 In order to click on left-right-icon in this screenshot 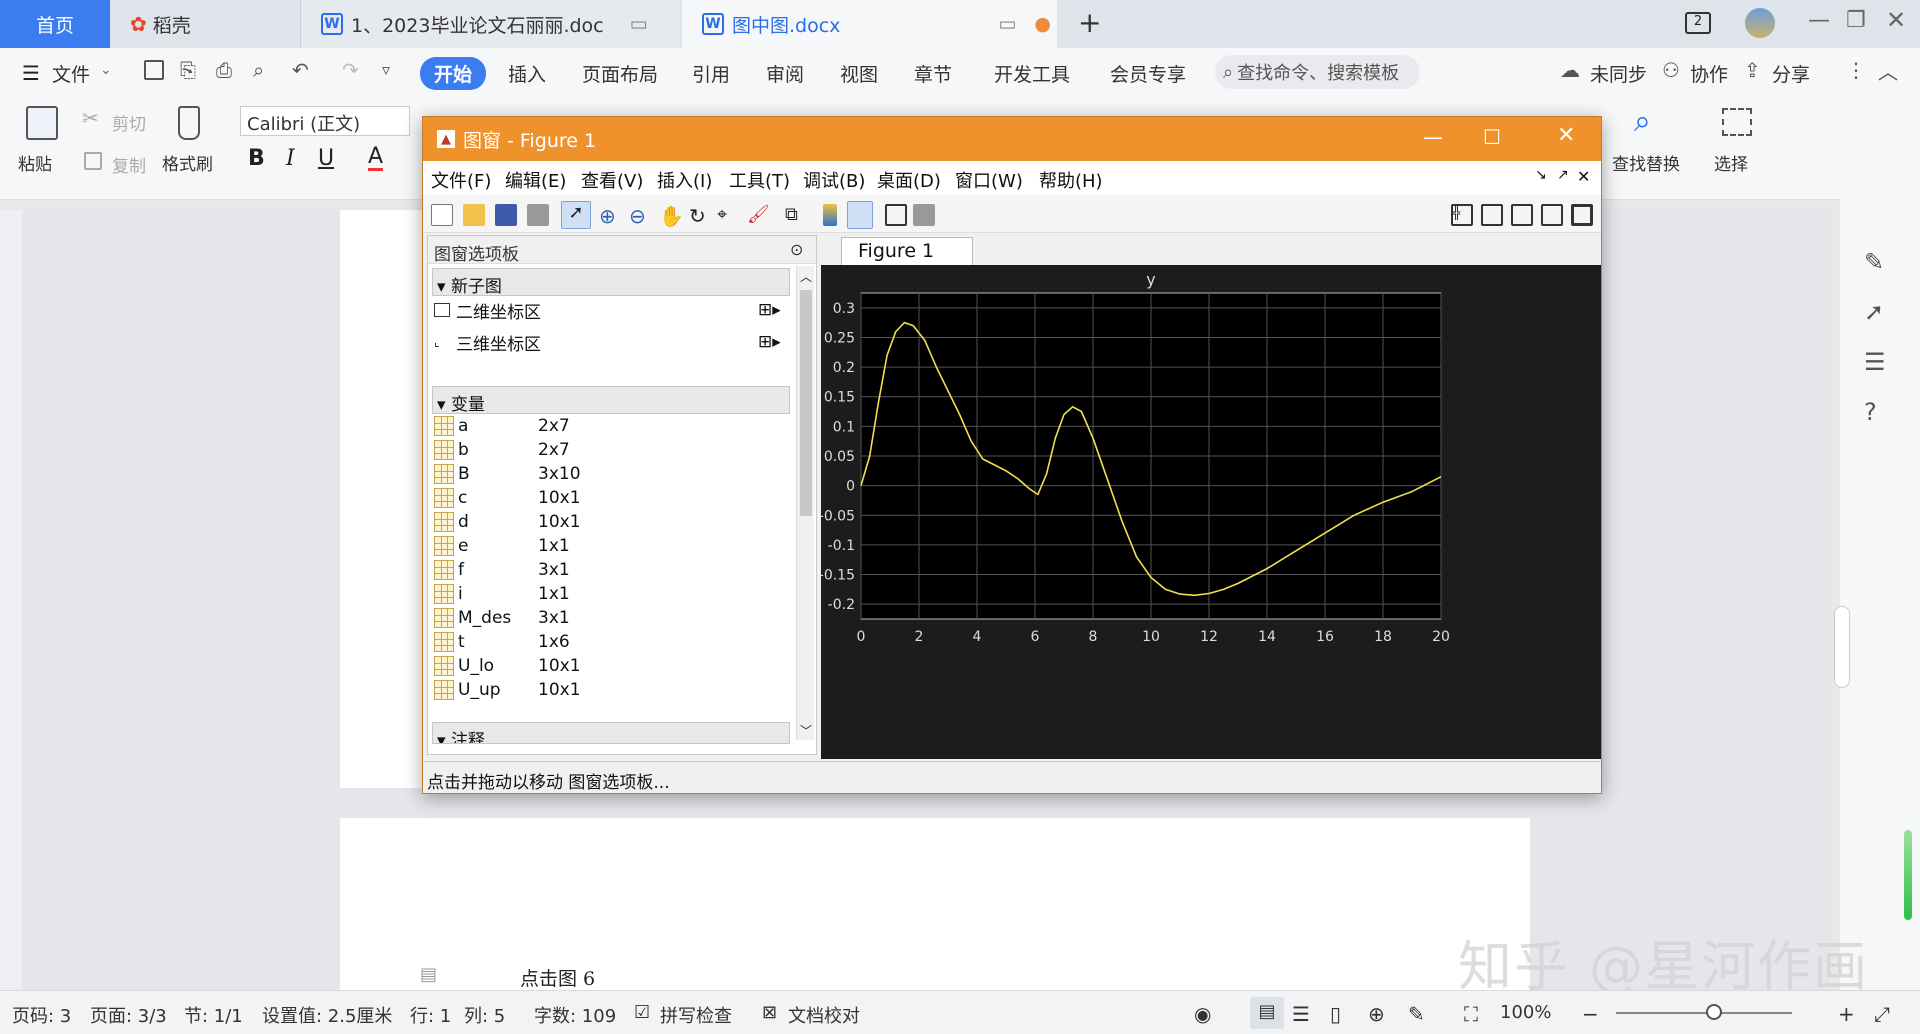, I will do `click(1492, 215)`.